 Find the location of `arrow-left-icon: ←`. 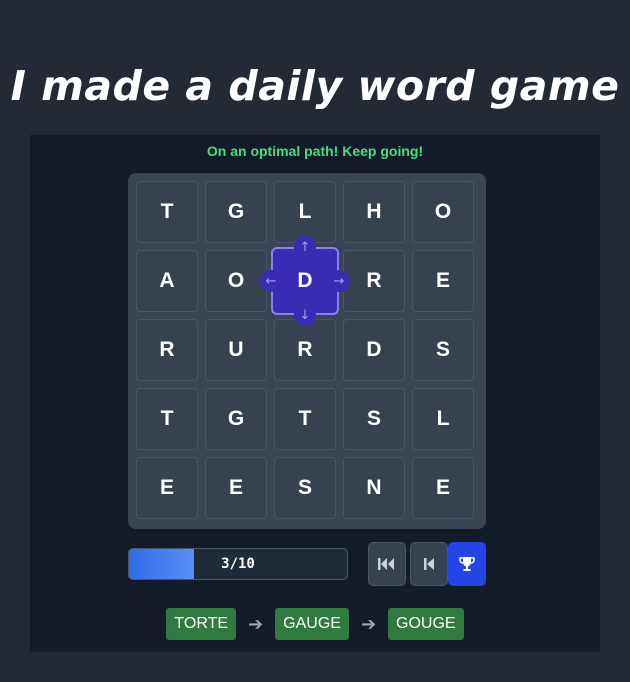

arrow-left-icon: ← is located at coordinates (271, 281).